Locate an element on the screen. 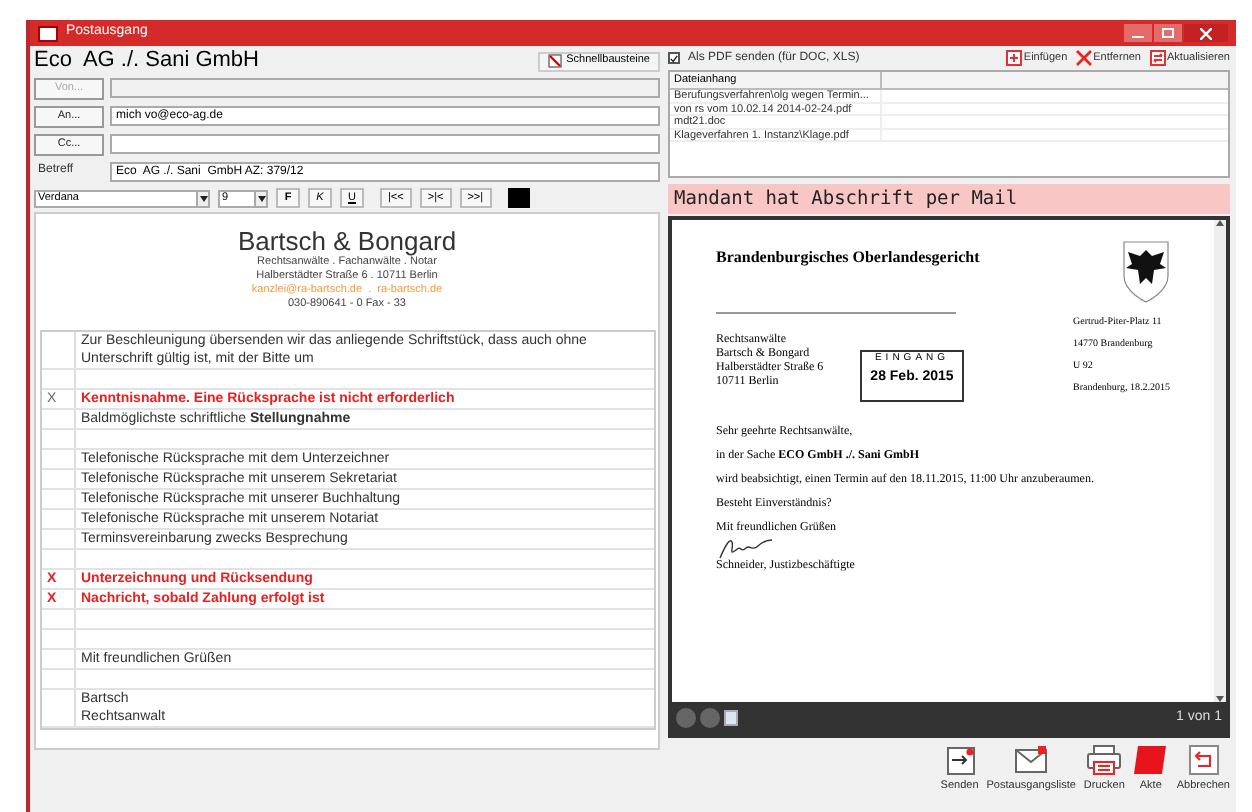 The height and width of the screenshot is (812, 1252). coat-of-arms-icon is located at coordinates (1146, 272).